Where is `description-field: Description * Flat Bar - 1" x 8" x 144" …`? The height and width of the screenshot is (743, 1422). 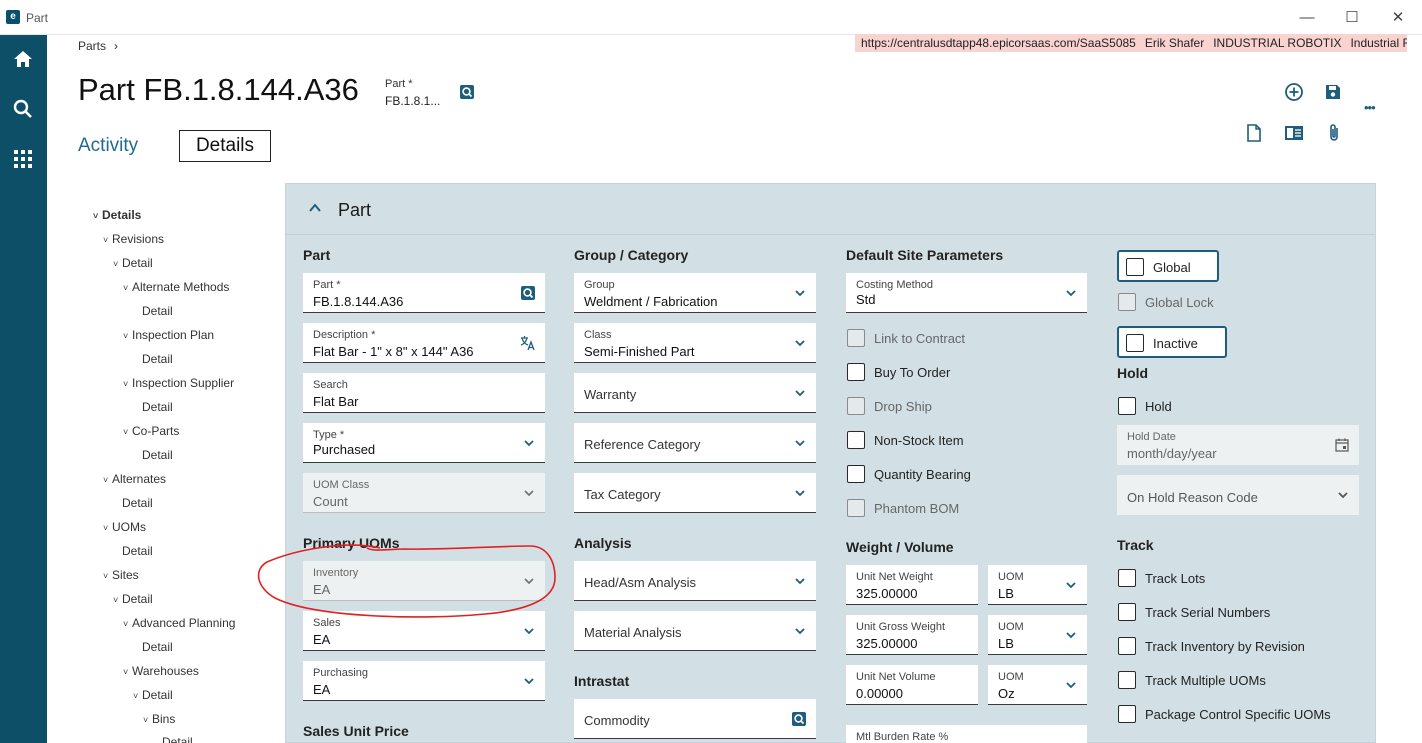 description-field: Description * Flat Bar - 1" x 8" x 144" … is located at coordinates (424, 343).